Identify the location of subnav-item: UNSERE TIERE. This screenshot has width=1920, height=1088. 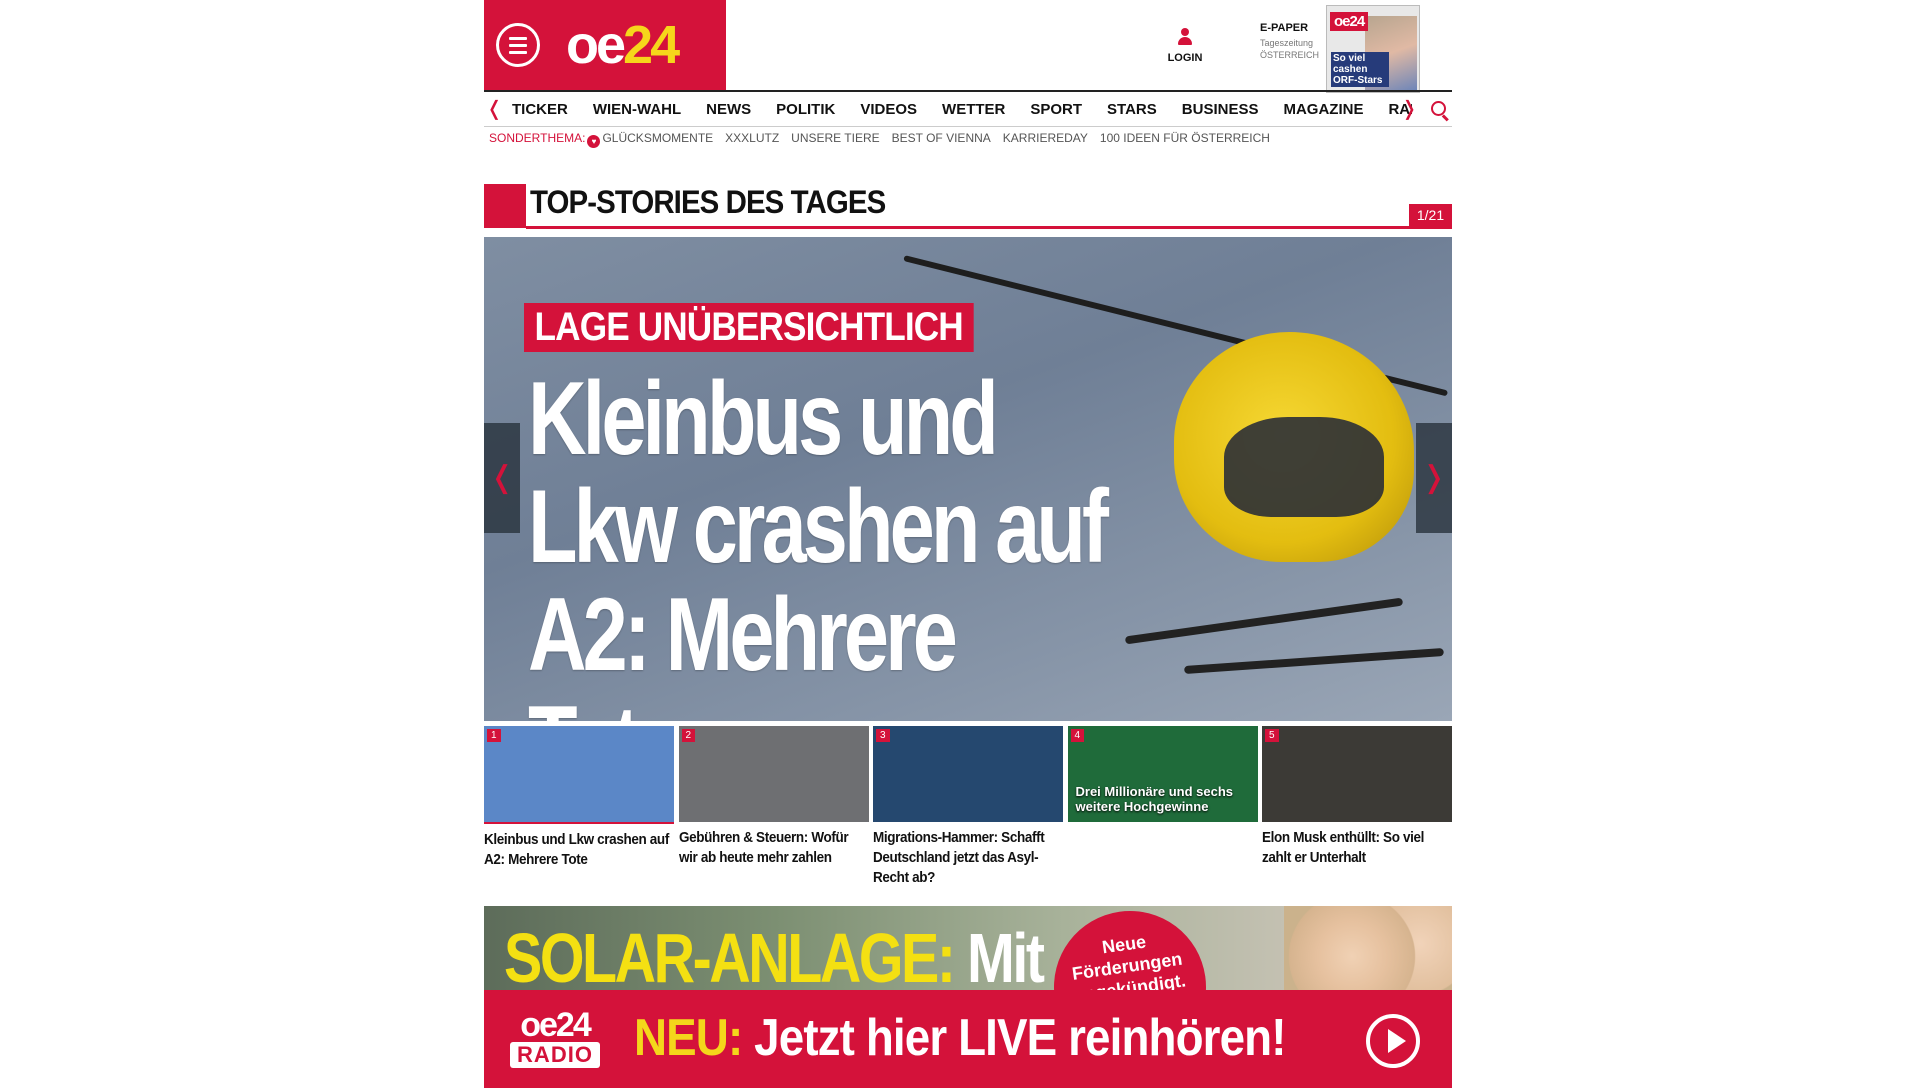
(835, 138).